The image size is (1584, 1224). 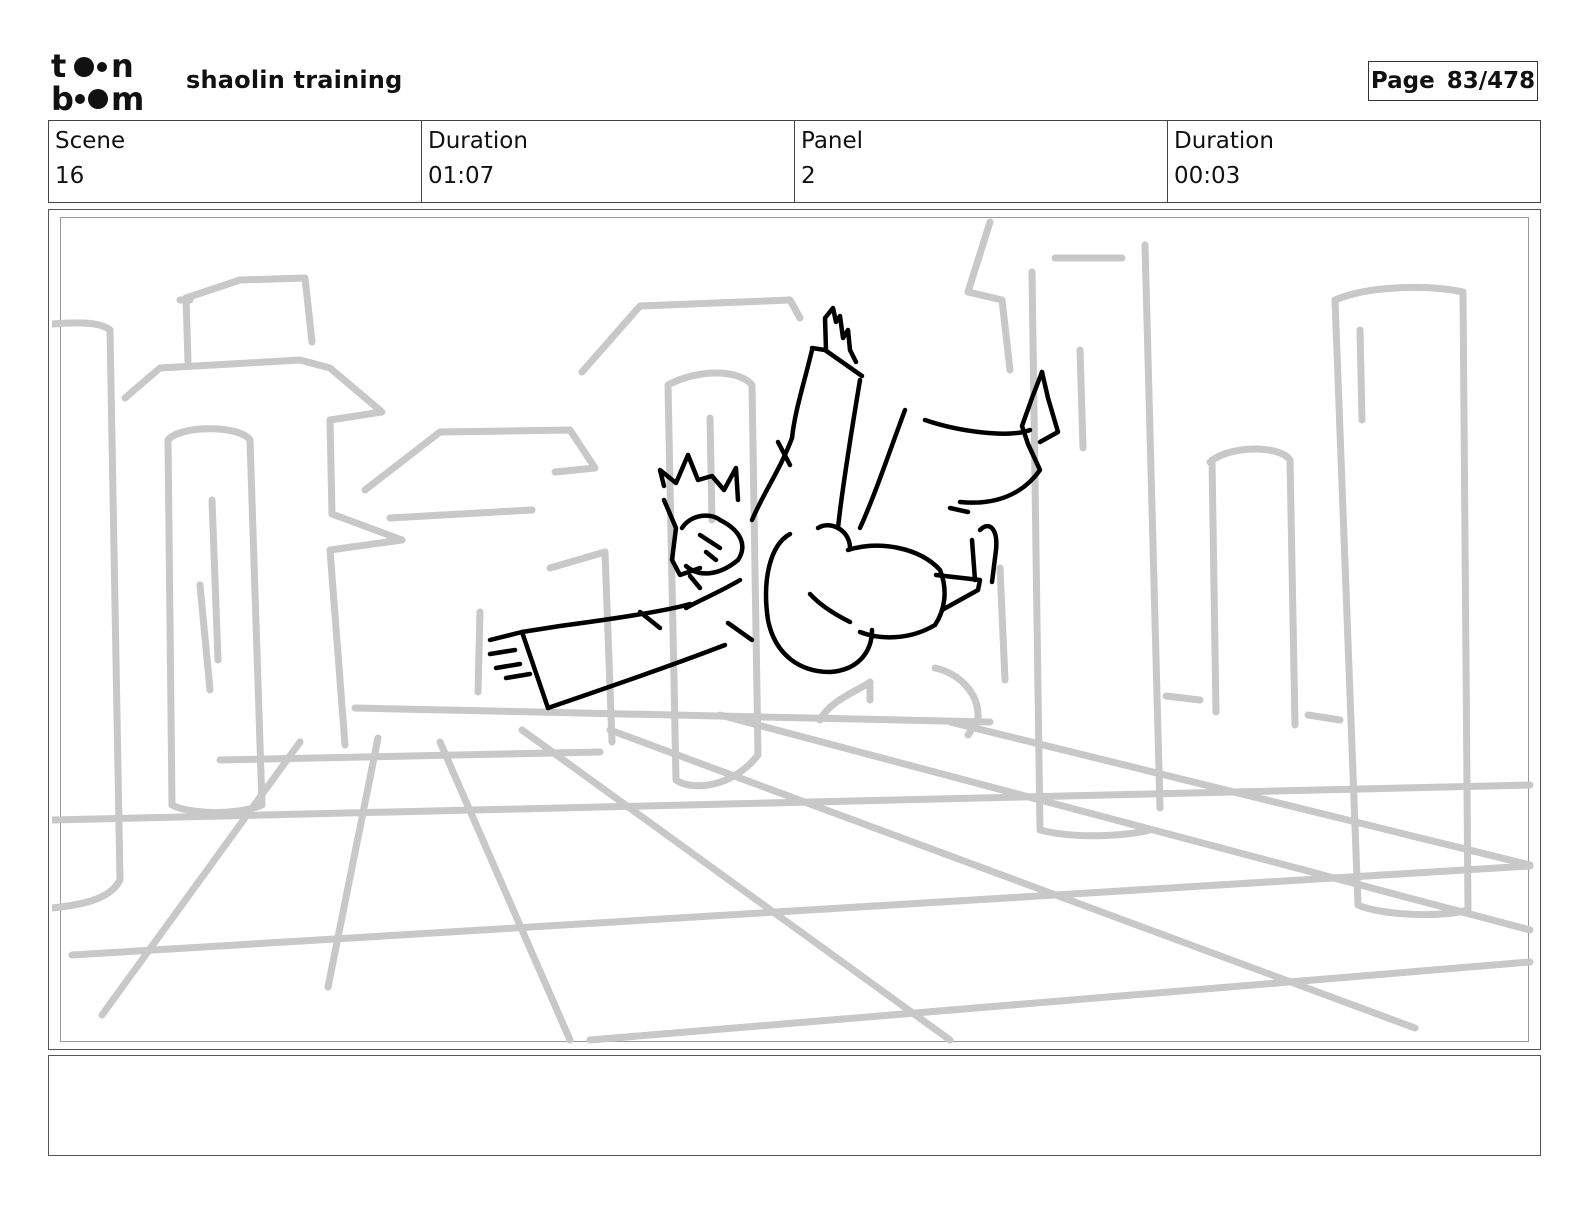 What do you see at coordinates (981, 161) in the screenshot?
I see `panel-cell: Panel 2` at bounding box center [981, 161].